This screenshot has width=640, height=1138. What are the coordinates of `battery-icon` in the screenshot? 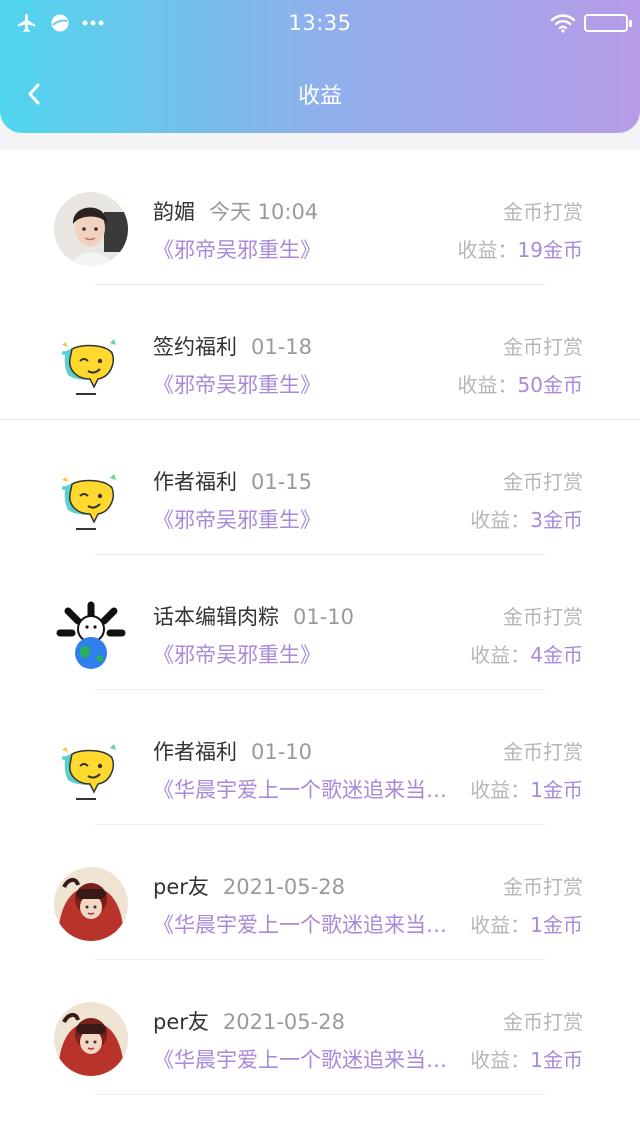 It's located at (608, 23).